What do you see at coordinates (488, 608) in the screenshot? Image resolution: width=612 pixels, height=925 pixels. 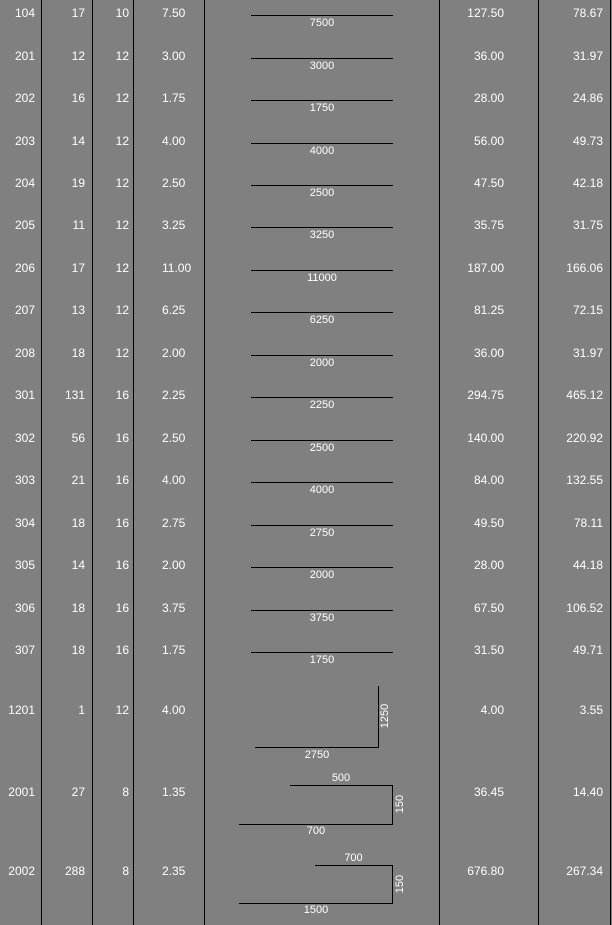 I see `bar-total-length: 67.50` at bounding box center [488, 608].